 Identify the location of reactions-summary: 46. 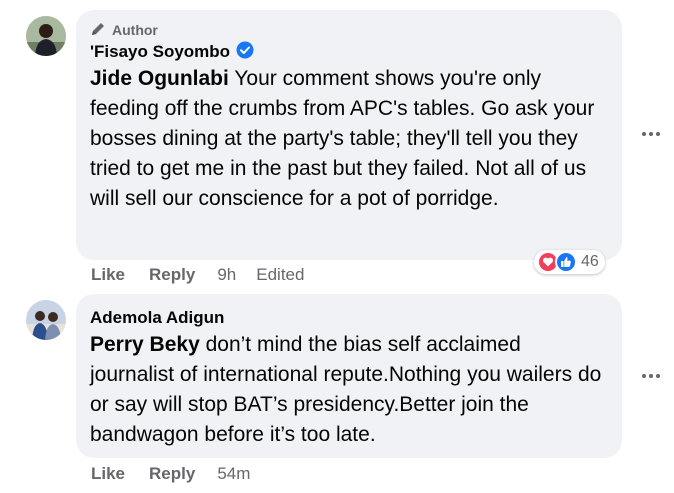
(569, 262).